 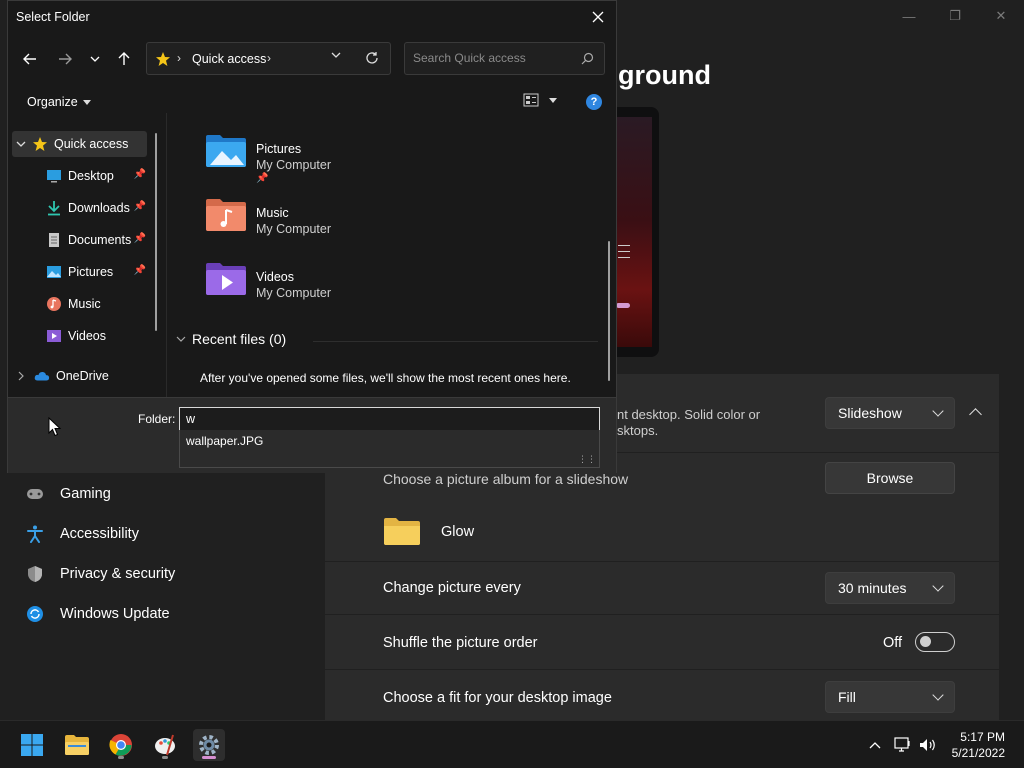 What do you see at coordinates (587, 459) in the screenshot?
I see `resize-grip-icon: ⋮⋮` at bounding box center [587, 459].